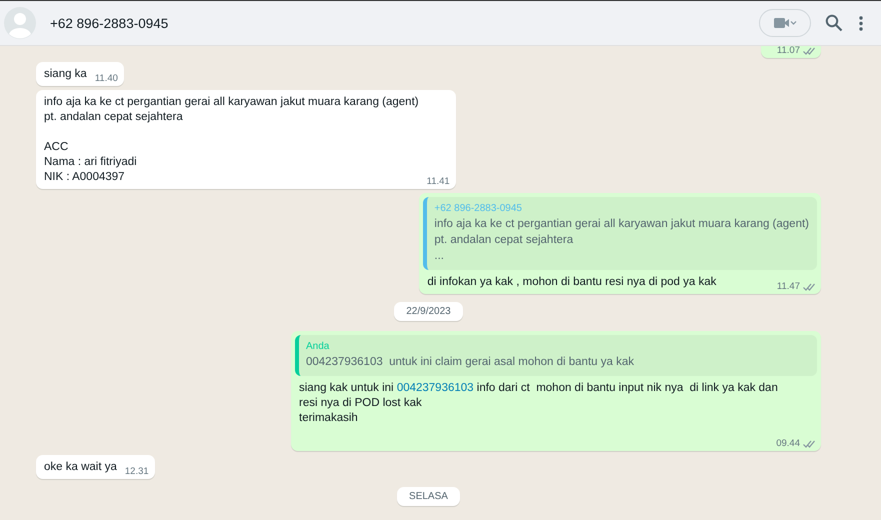 The image size is (881, 520). Describe the element at coordinates (788, 443) in the screenshot. I see `message-time: 09.44` at that location.